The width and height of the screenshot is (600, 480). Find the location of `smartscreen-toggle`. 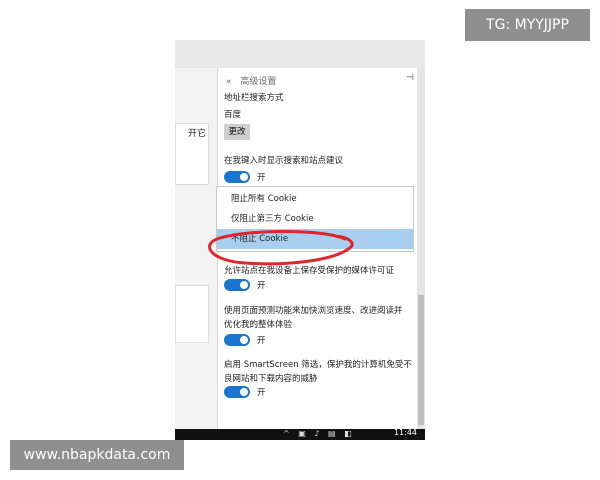

smartscreen-toggle is located at coordinates (237, 392).